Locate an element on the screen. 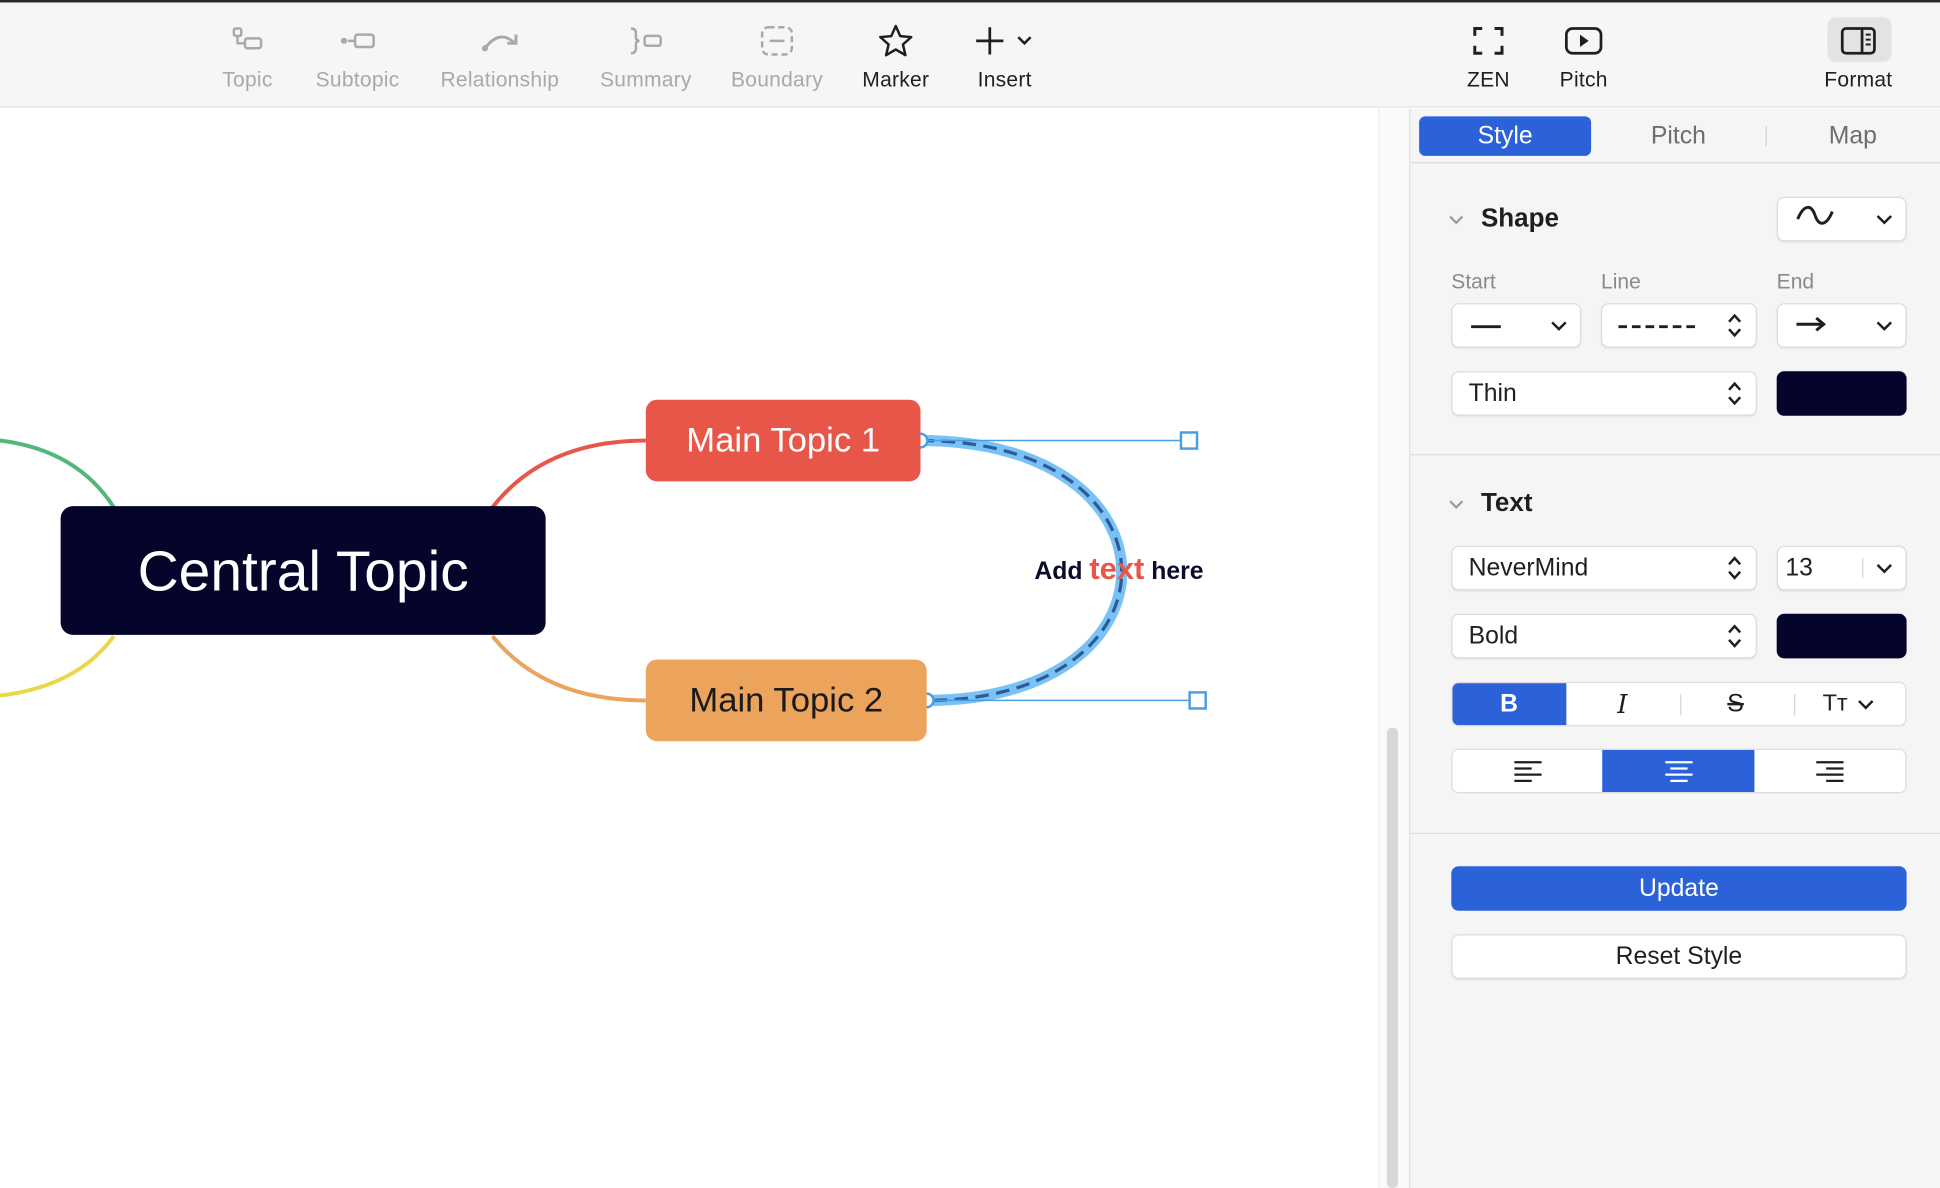 This screenshot has height=1188, width=1940. pitch-button: Pitch is located at coordinates (1583, 59).